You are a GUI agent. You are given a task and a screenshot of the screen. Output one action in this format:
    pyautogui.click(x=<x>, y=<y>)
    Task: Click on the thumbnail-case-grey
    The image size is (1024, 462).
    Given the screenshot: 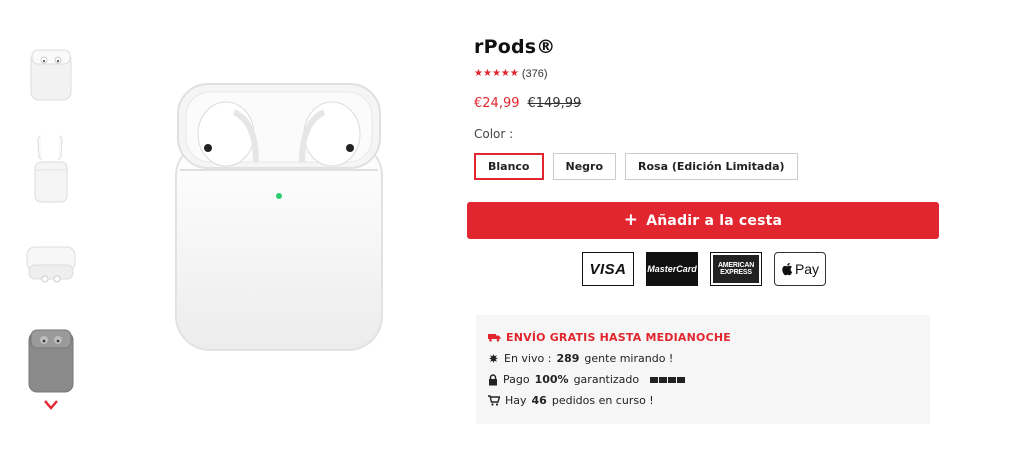 What is the action you would take?
    pyautogui.click(x=51, y=361)
    